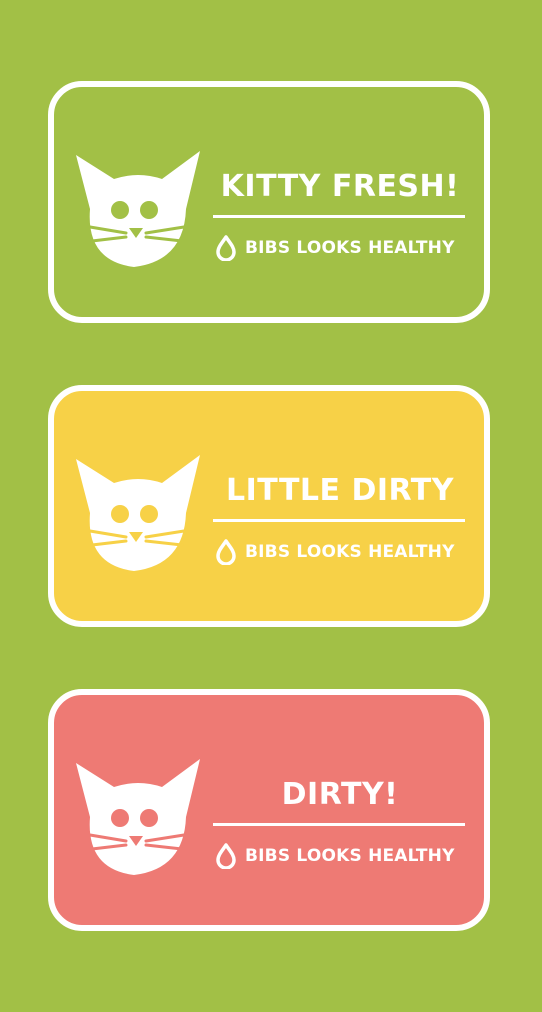  I want to click on card-title: KITTY FRESH!, so click(340, 186).